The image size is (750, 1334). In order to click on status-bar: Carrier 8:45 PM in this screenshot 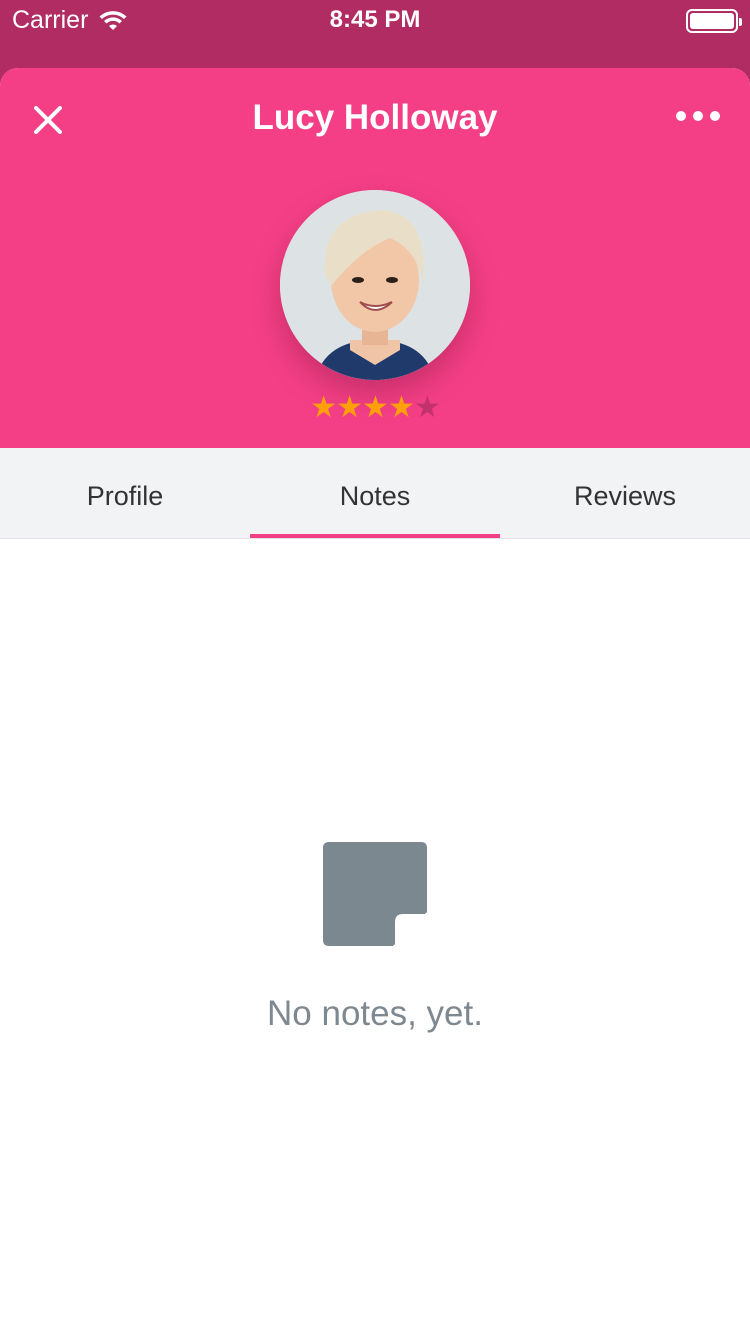, I will do `click(375, 20)`.